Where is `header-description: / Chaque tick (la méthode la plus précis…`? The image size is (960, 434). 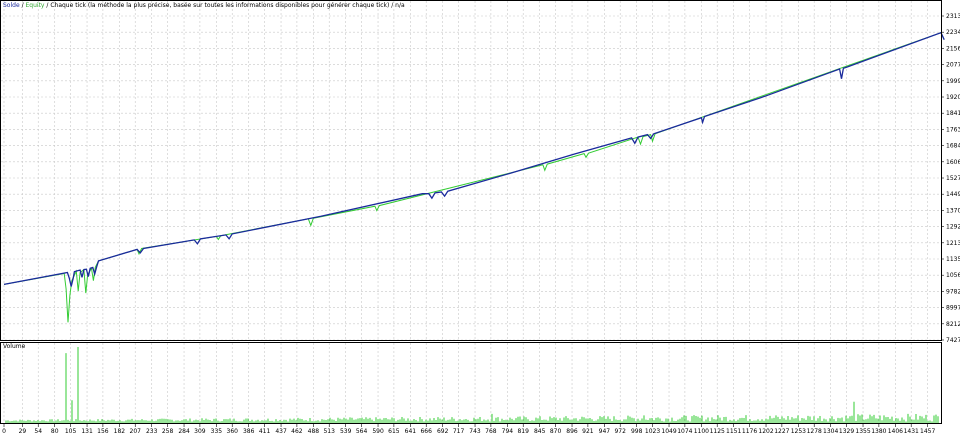
header-description: / Chaque tick (la méthode la plus précis… is located at coordinates (224, 5).